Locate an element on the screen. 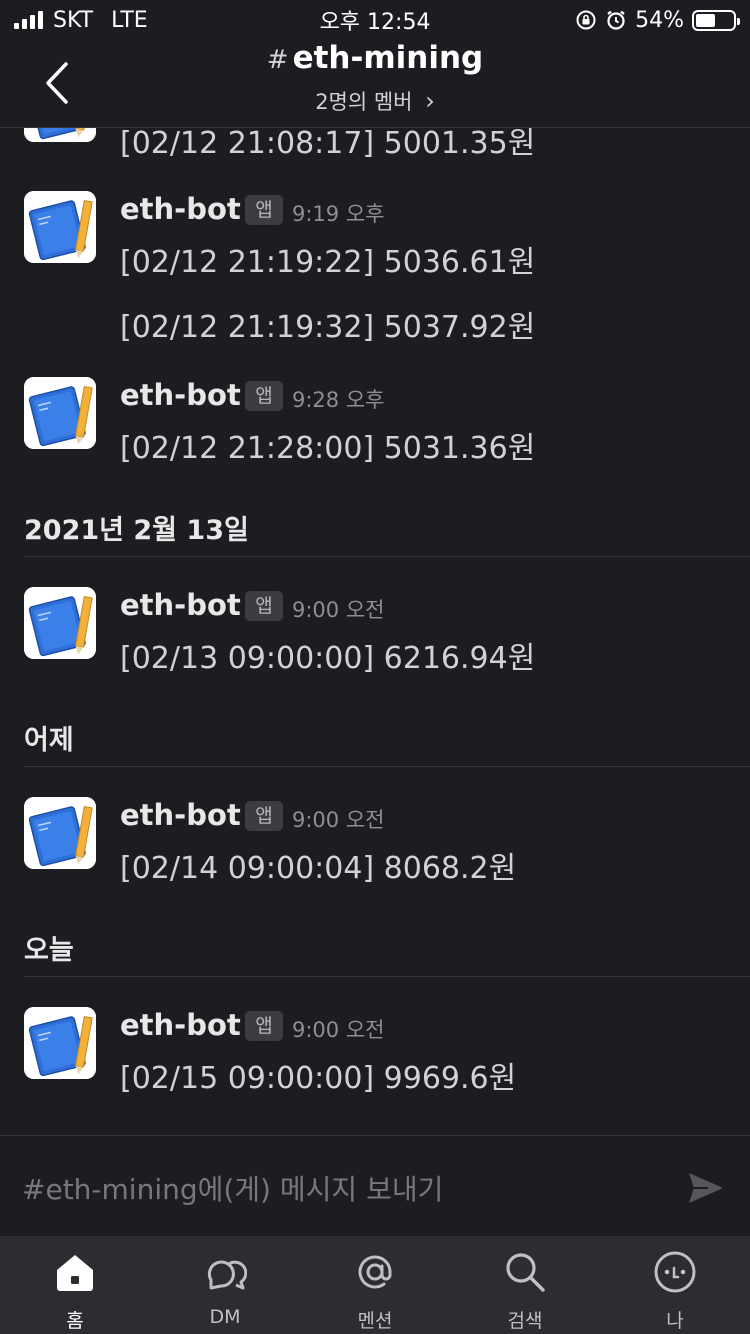 This screenshot has width=750, height=1334. message-text: [02/15 09:00:00] 9969.6원 is located at coordinates (318, 1078).